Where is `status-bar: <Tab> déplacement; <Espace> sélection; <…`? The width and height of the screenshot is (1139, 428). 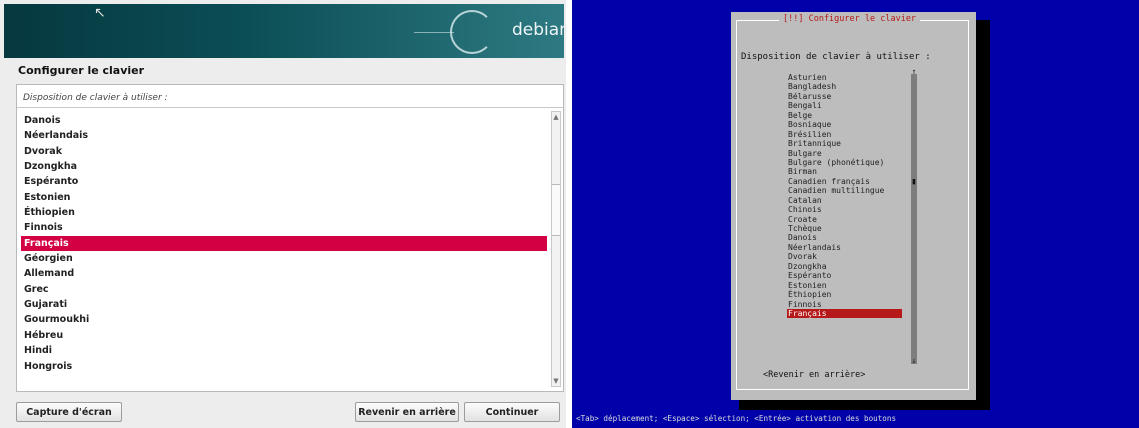 status-bar: <Tab> déplacement; <Espace> sélection; <… is located at coordinates (736, 418).